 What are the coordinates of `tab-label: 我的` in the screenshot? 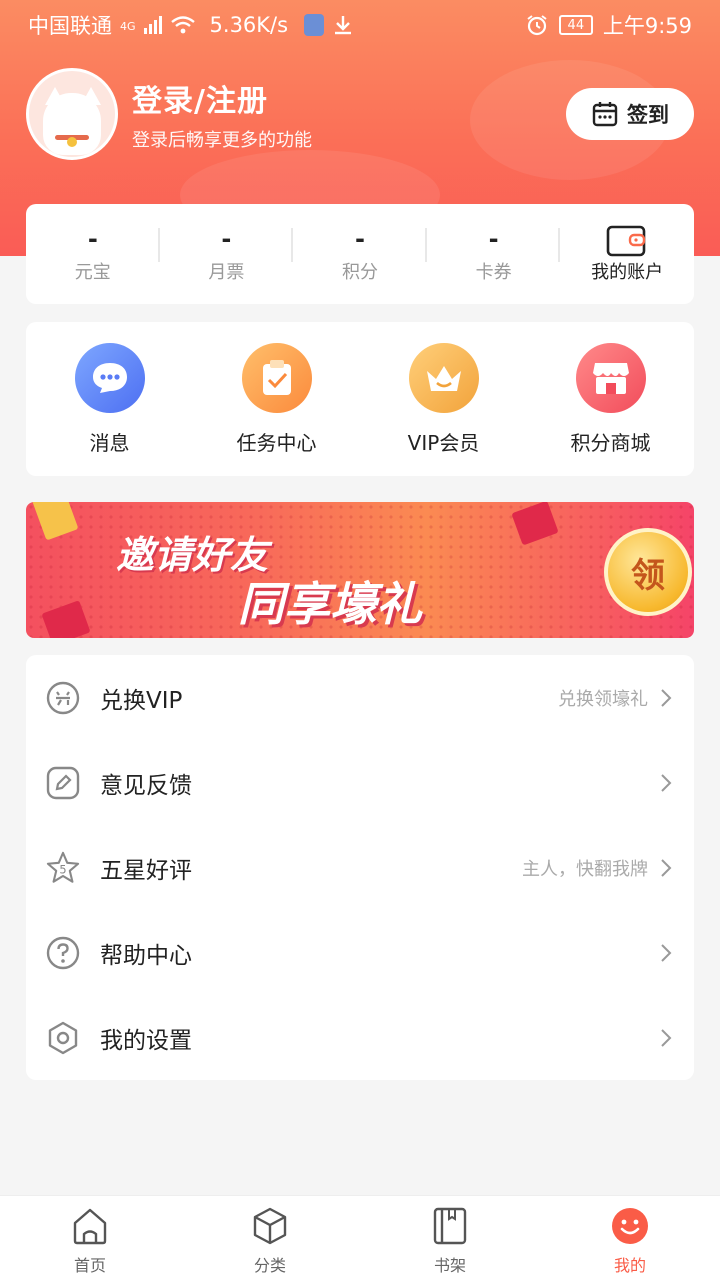 It's located at (629, 1265).